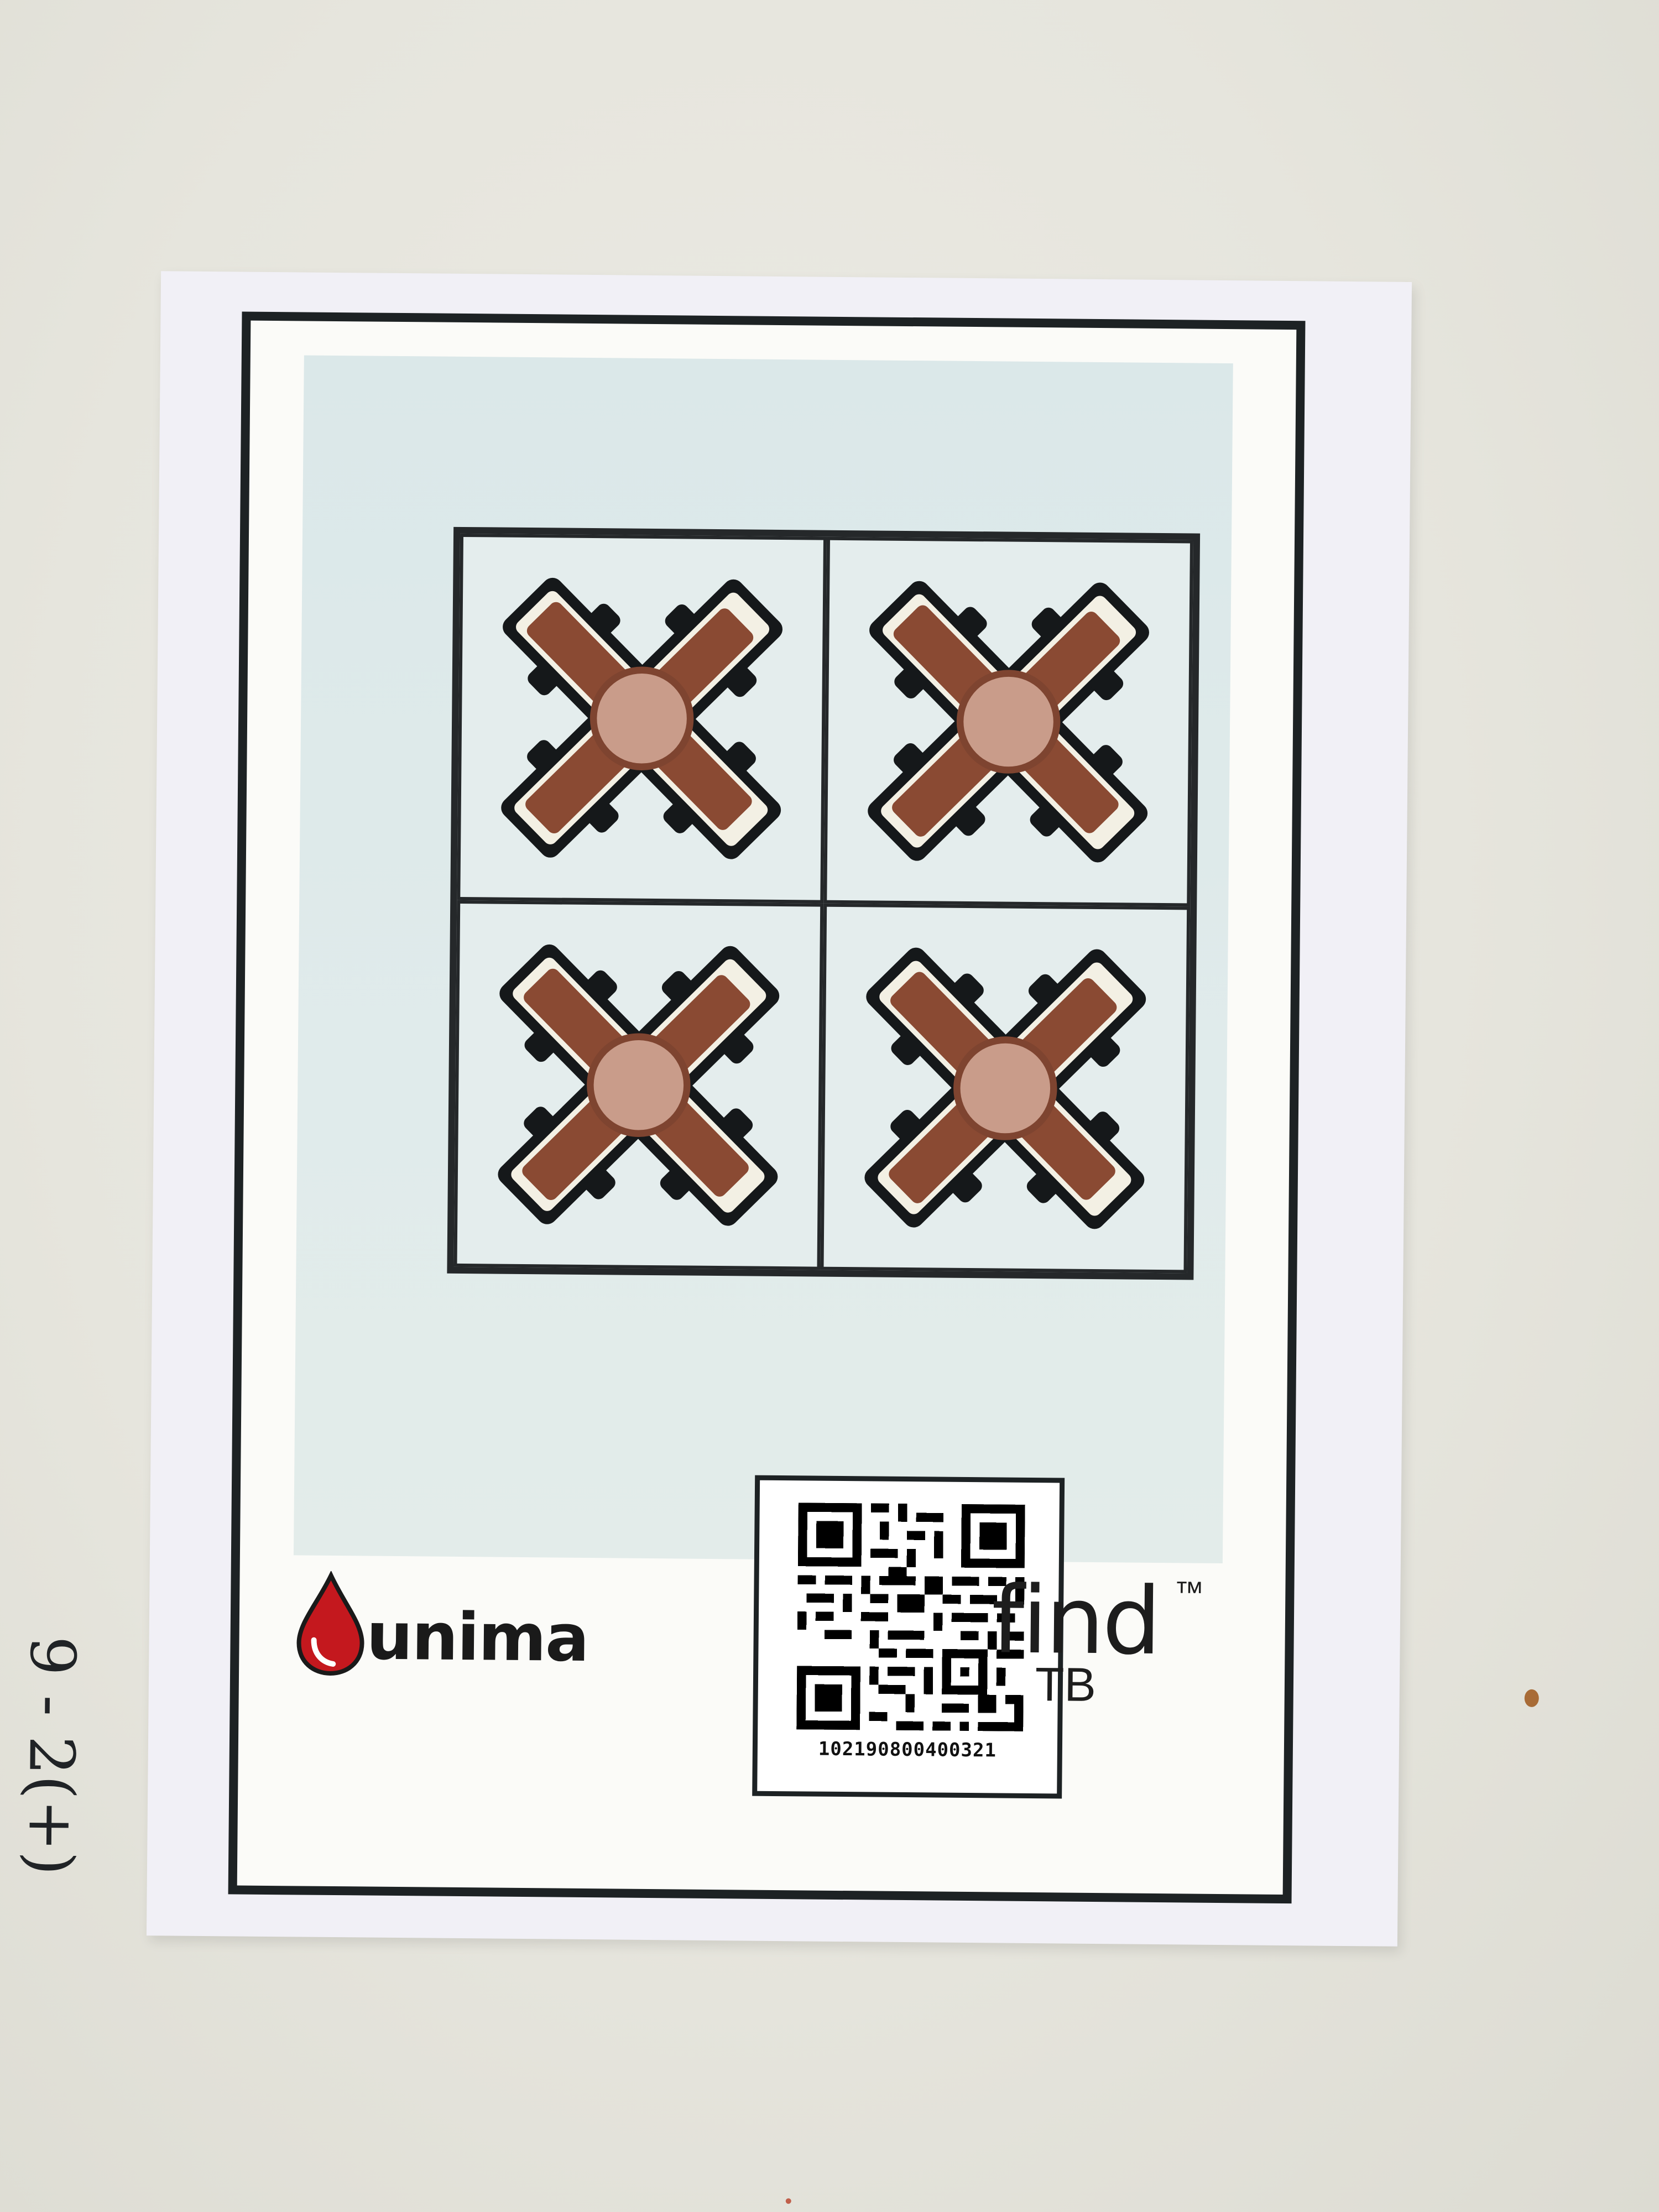 The height and width of the screenshot is (2212, 1659). I want to click on stain-dot, so click(788, 2201).